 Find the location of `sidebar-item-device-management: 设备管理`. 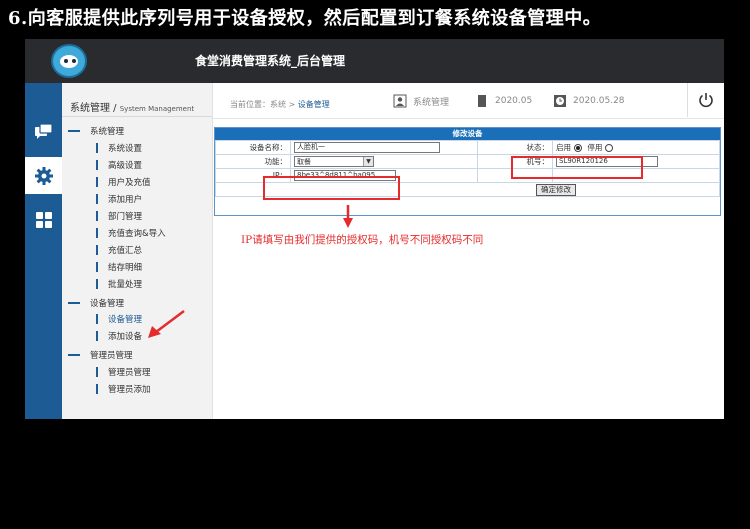

sidebar-item-device-management: 设备管理 is located at coordinates (119, 319).